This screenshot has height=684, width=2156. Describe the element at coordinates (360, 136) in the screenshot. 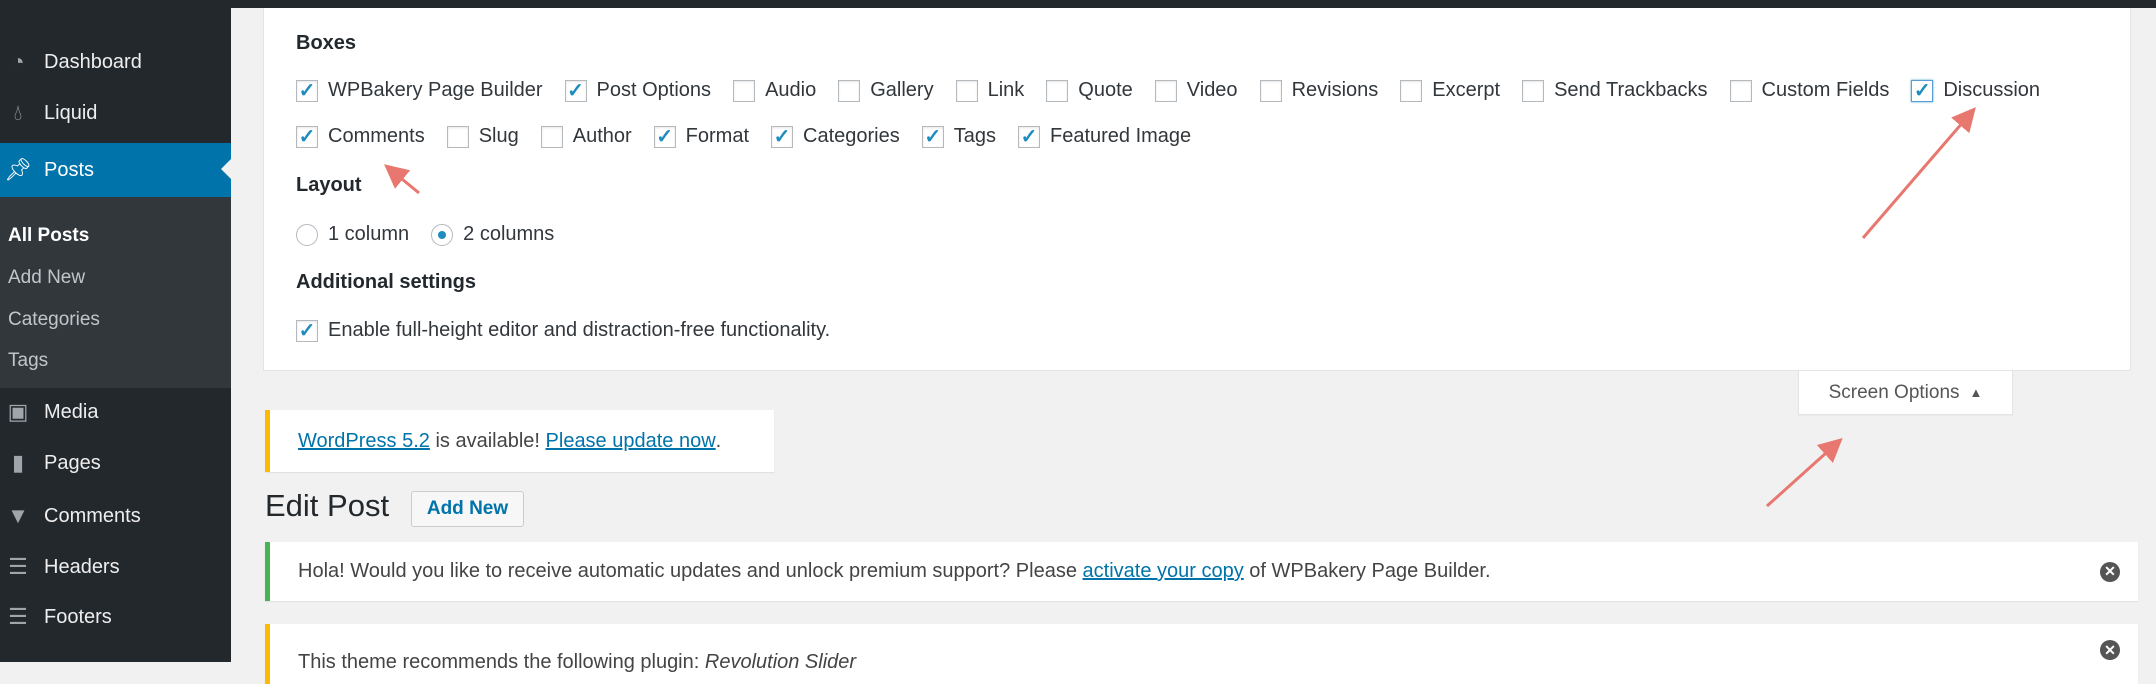

I see `box-option-comments: ✓ Comments` at that location.